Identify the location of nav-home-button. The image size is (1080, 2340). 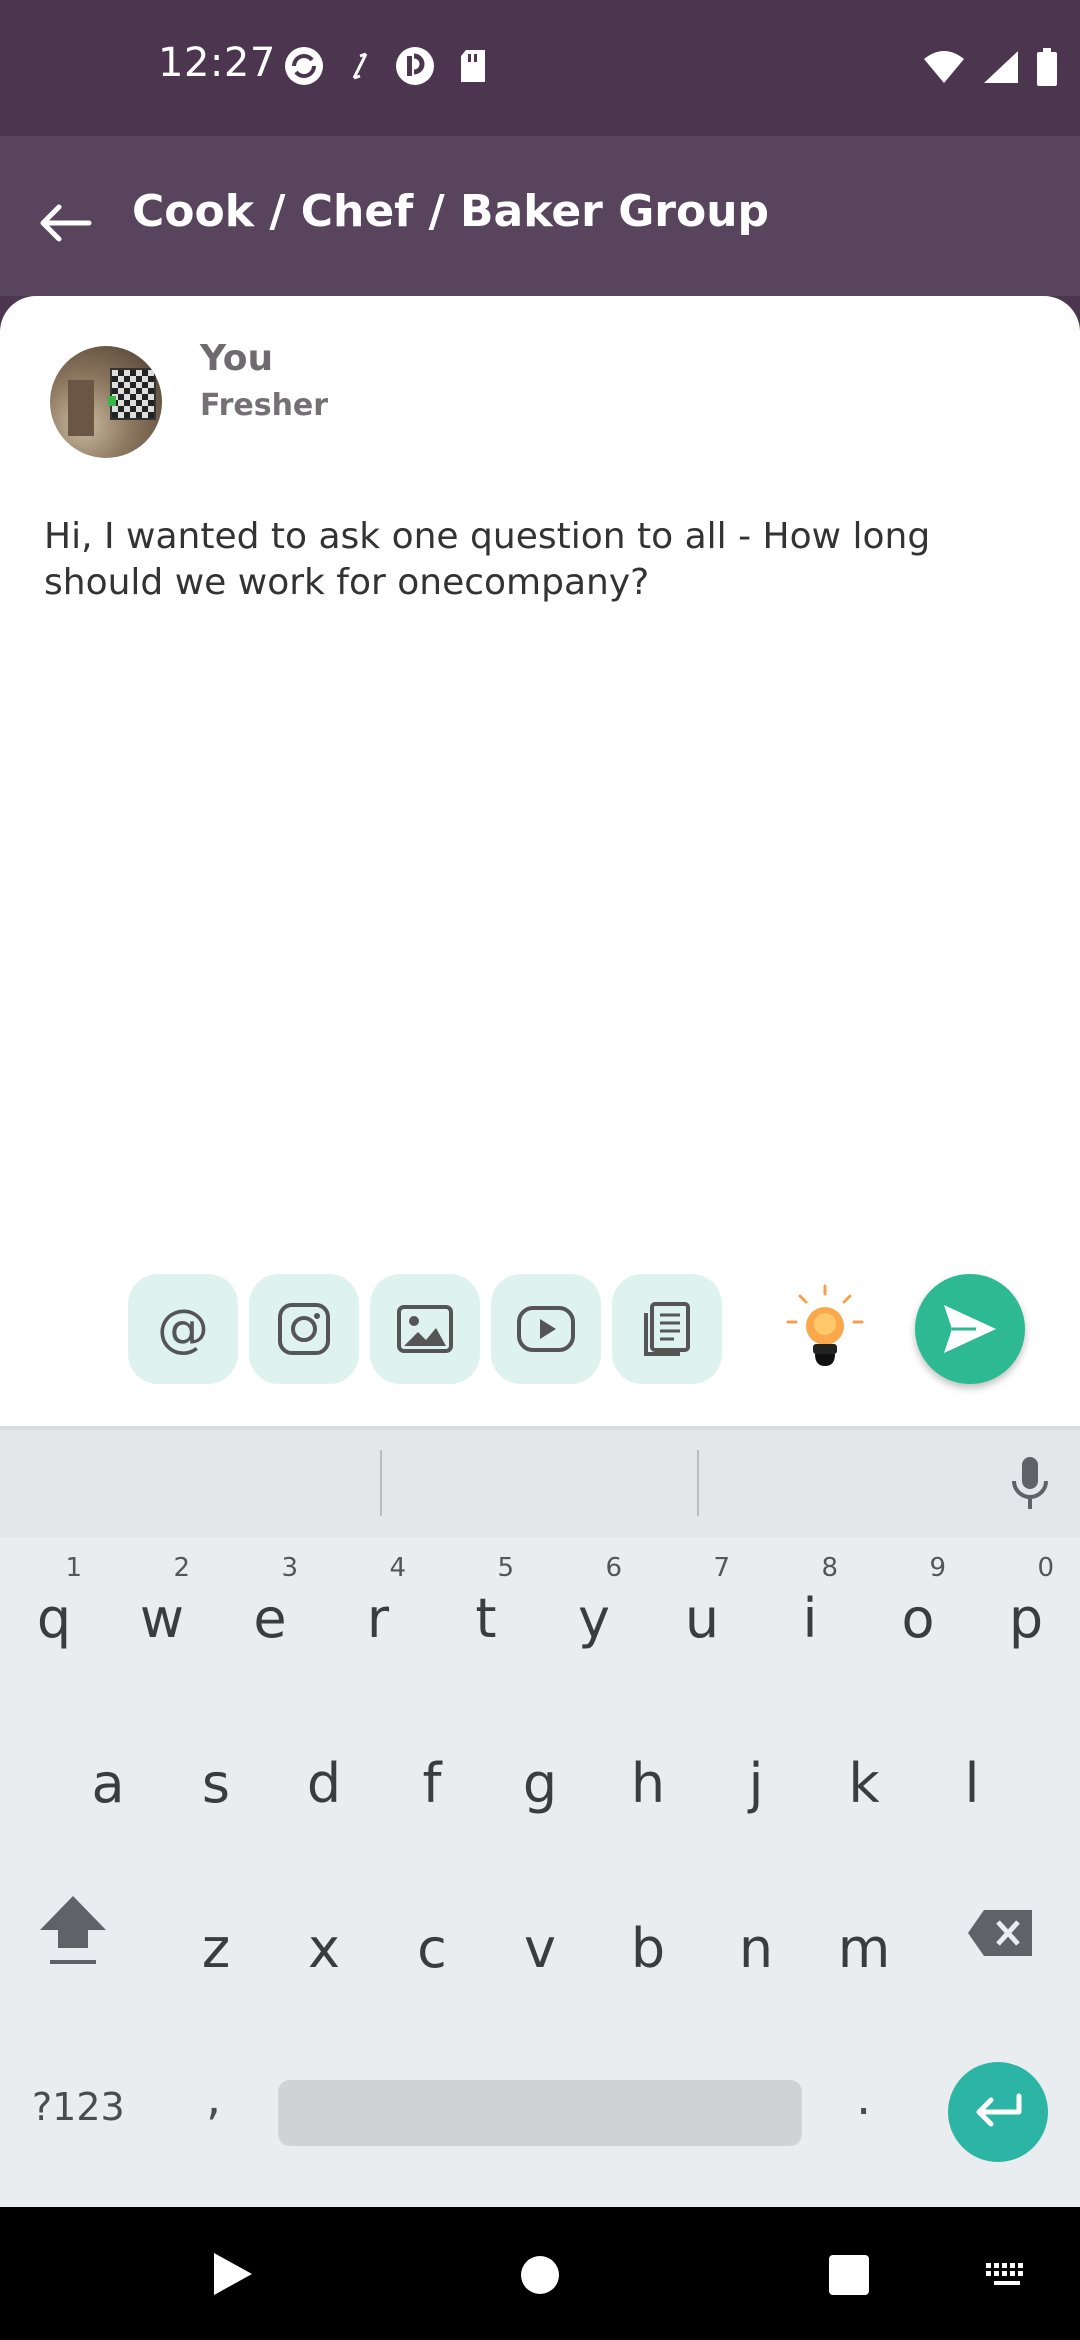
(540, 2277).